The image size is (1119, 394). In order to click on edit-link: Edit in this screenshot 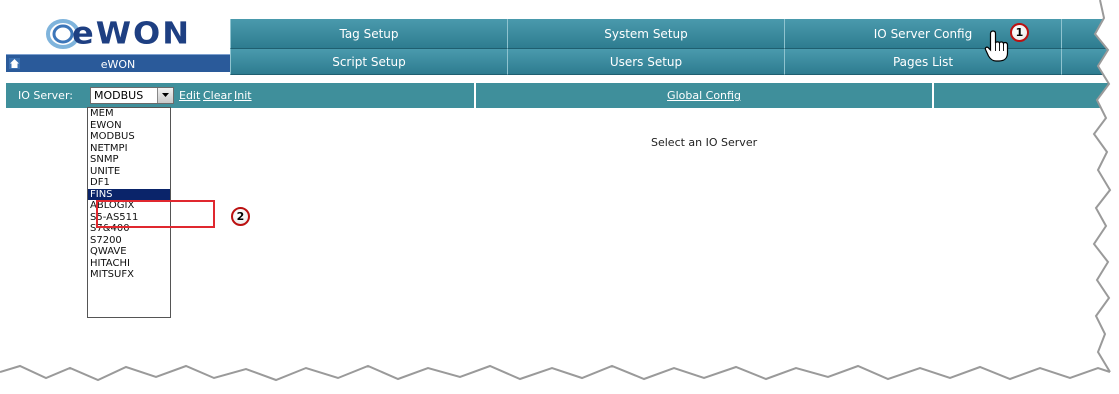, I will do `click(189, 95)`.